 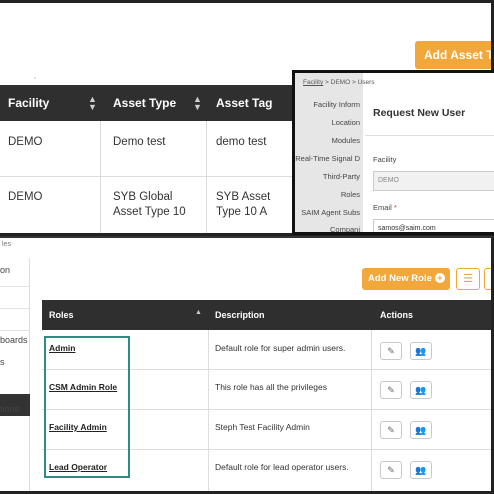 I want to click on filter-icon: ☰, so click(x=468, y=279).